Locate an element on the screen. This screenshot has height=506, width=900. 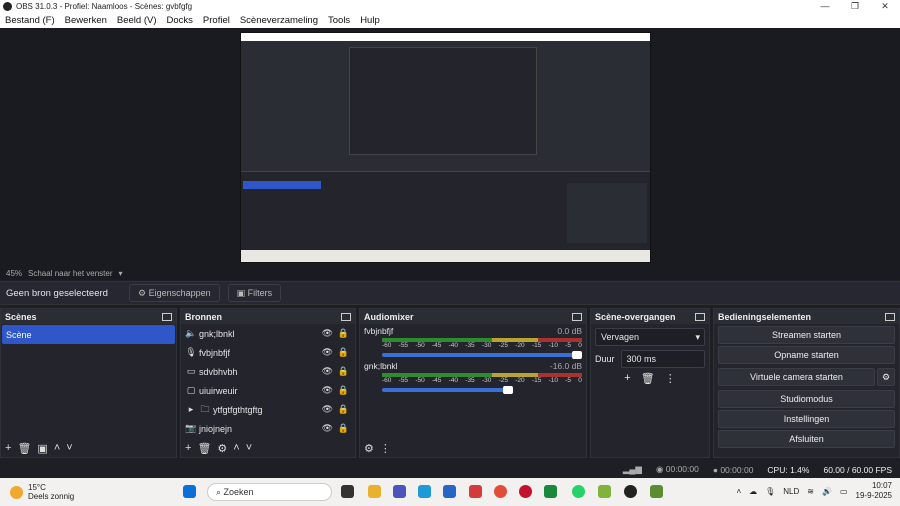
edge-icon is located at coordinates (424, 491).